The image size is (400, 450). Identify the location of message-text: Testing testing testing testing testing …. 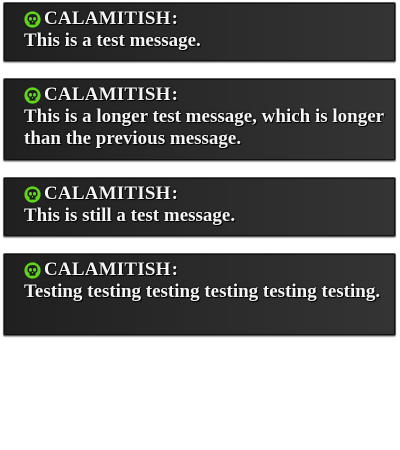
(202, 291).